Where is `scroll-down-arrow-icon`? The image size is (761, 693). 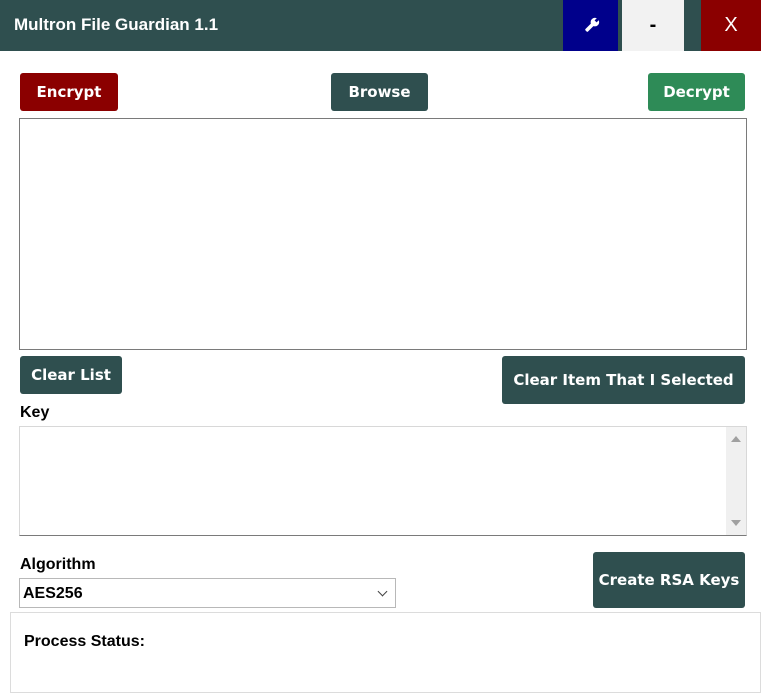
scroll-down-arrow-icon is located at coordinates (736, 523).